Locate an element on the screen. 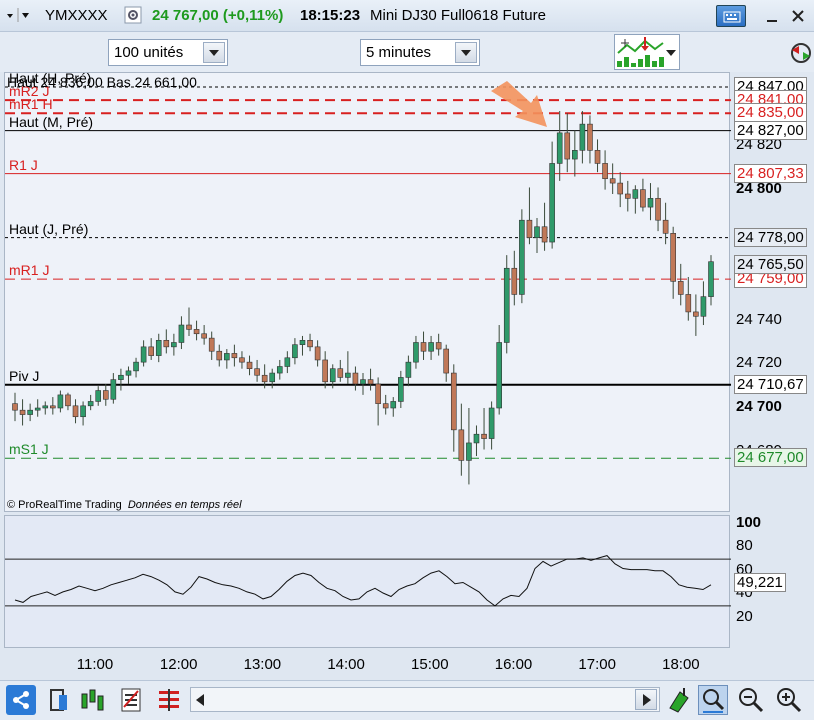 The image size is (814, 720). level-price-tag: 24 710,67 is located at coordinates (770, 384).